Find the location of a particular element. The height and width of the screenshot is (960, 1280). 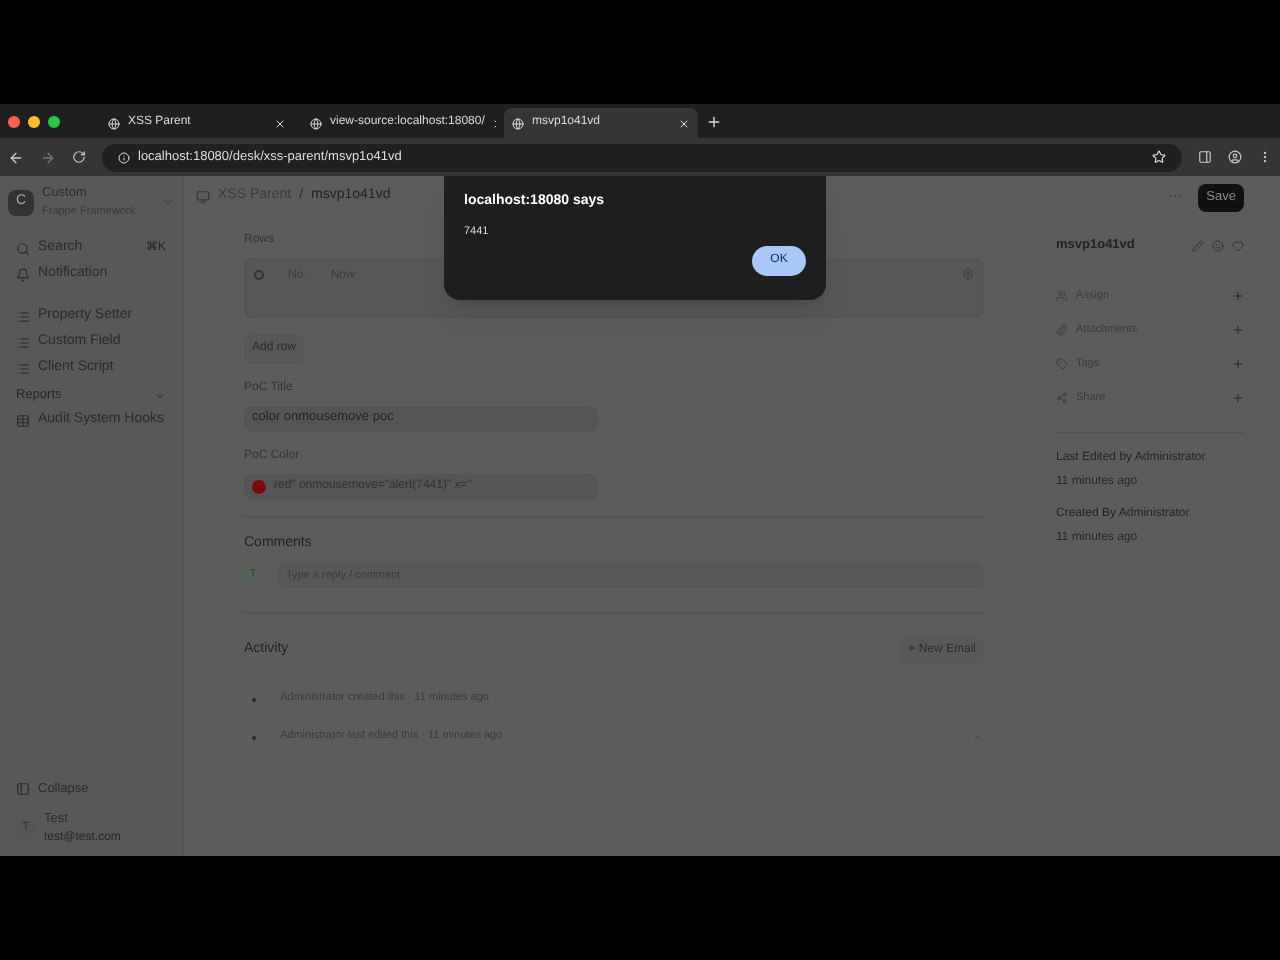

panel-icon is located at coordinates (1205, 157).